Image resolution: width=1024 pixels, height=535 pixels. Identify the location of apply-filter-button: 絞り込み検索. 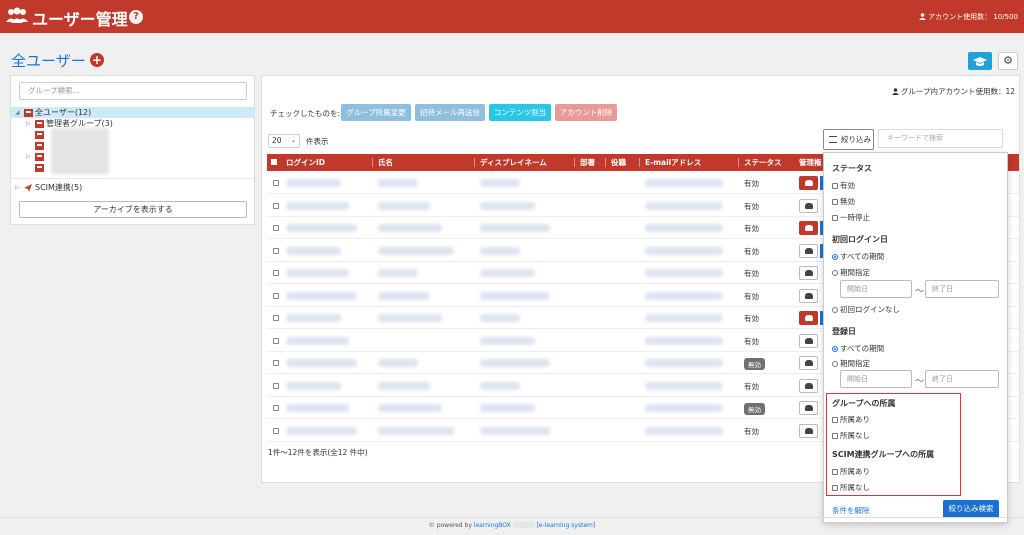
(971, 509).